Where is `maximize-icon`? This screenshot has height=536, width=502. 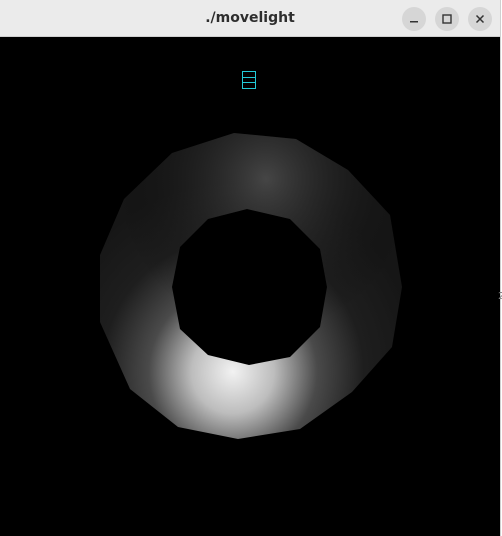 maximize-icon is located at coordinates (447, 19).